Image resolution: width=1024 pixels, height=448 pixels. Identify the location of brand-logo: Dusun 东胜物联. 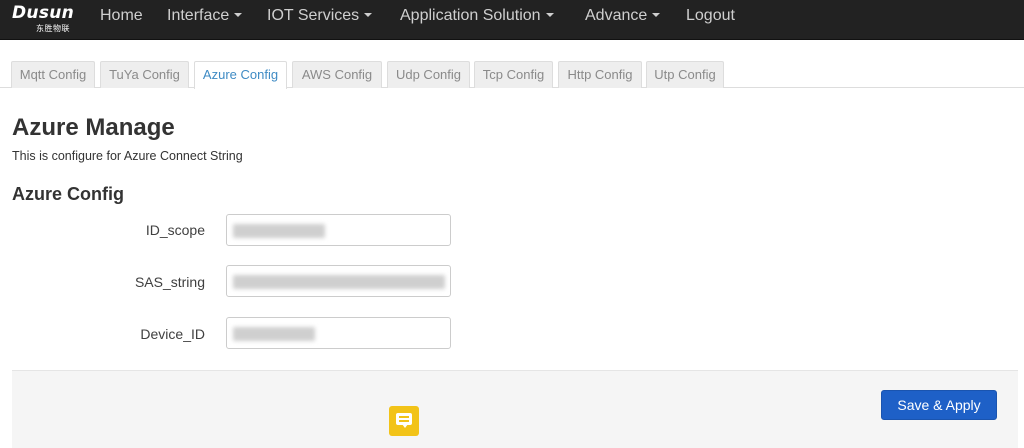
(42, 20).